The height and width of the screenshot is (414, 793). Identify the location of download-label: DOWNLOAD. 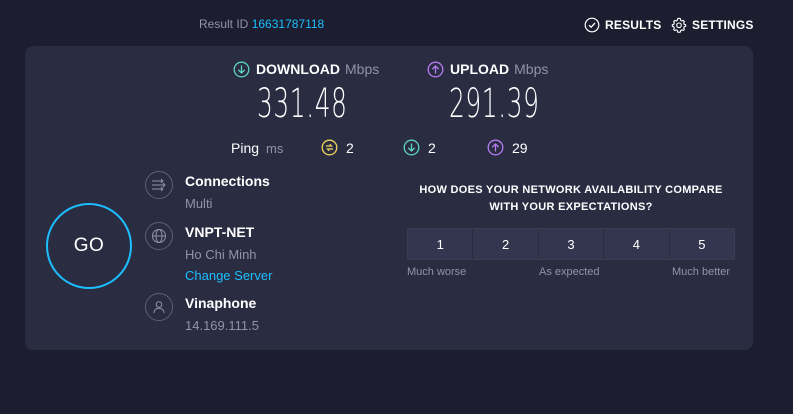
(298, 69).